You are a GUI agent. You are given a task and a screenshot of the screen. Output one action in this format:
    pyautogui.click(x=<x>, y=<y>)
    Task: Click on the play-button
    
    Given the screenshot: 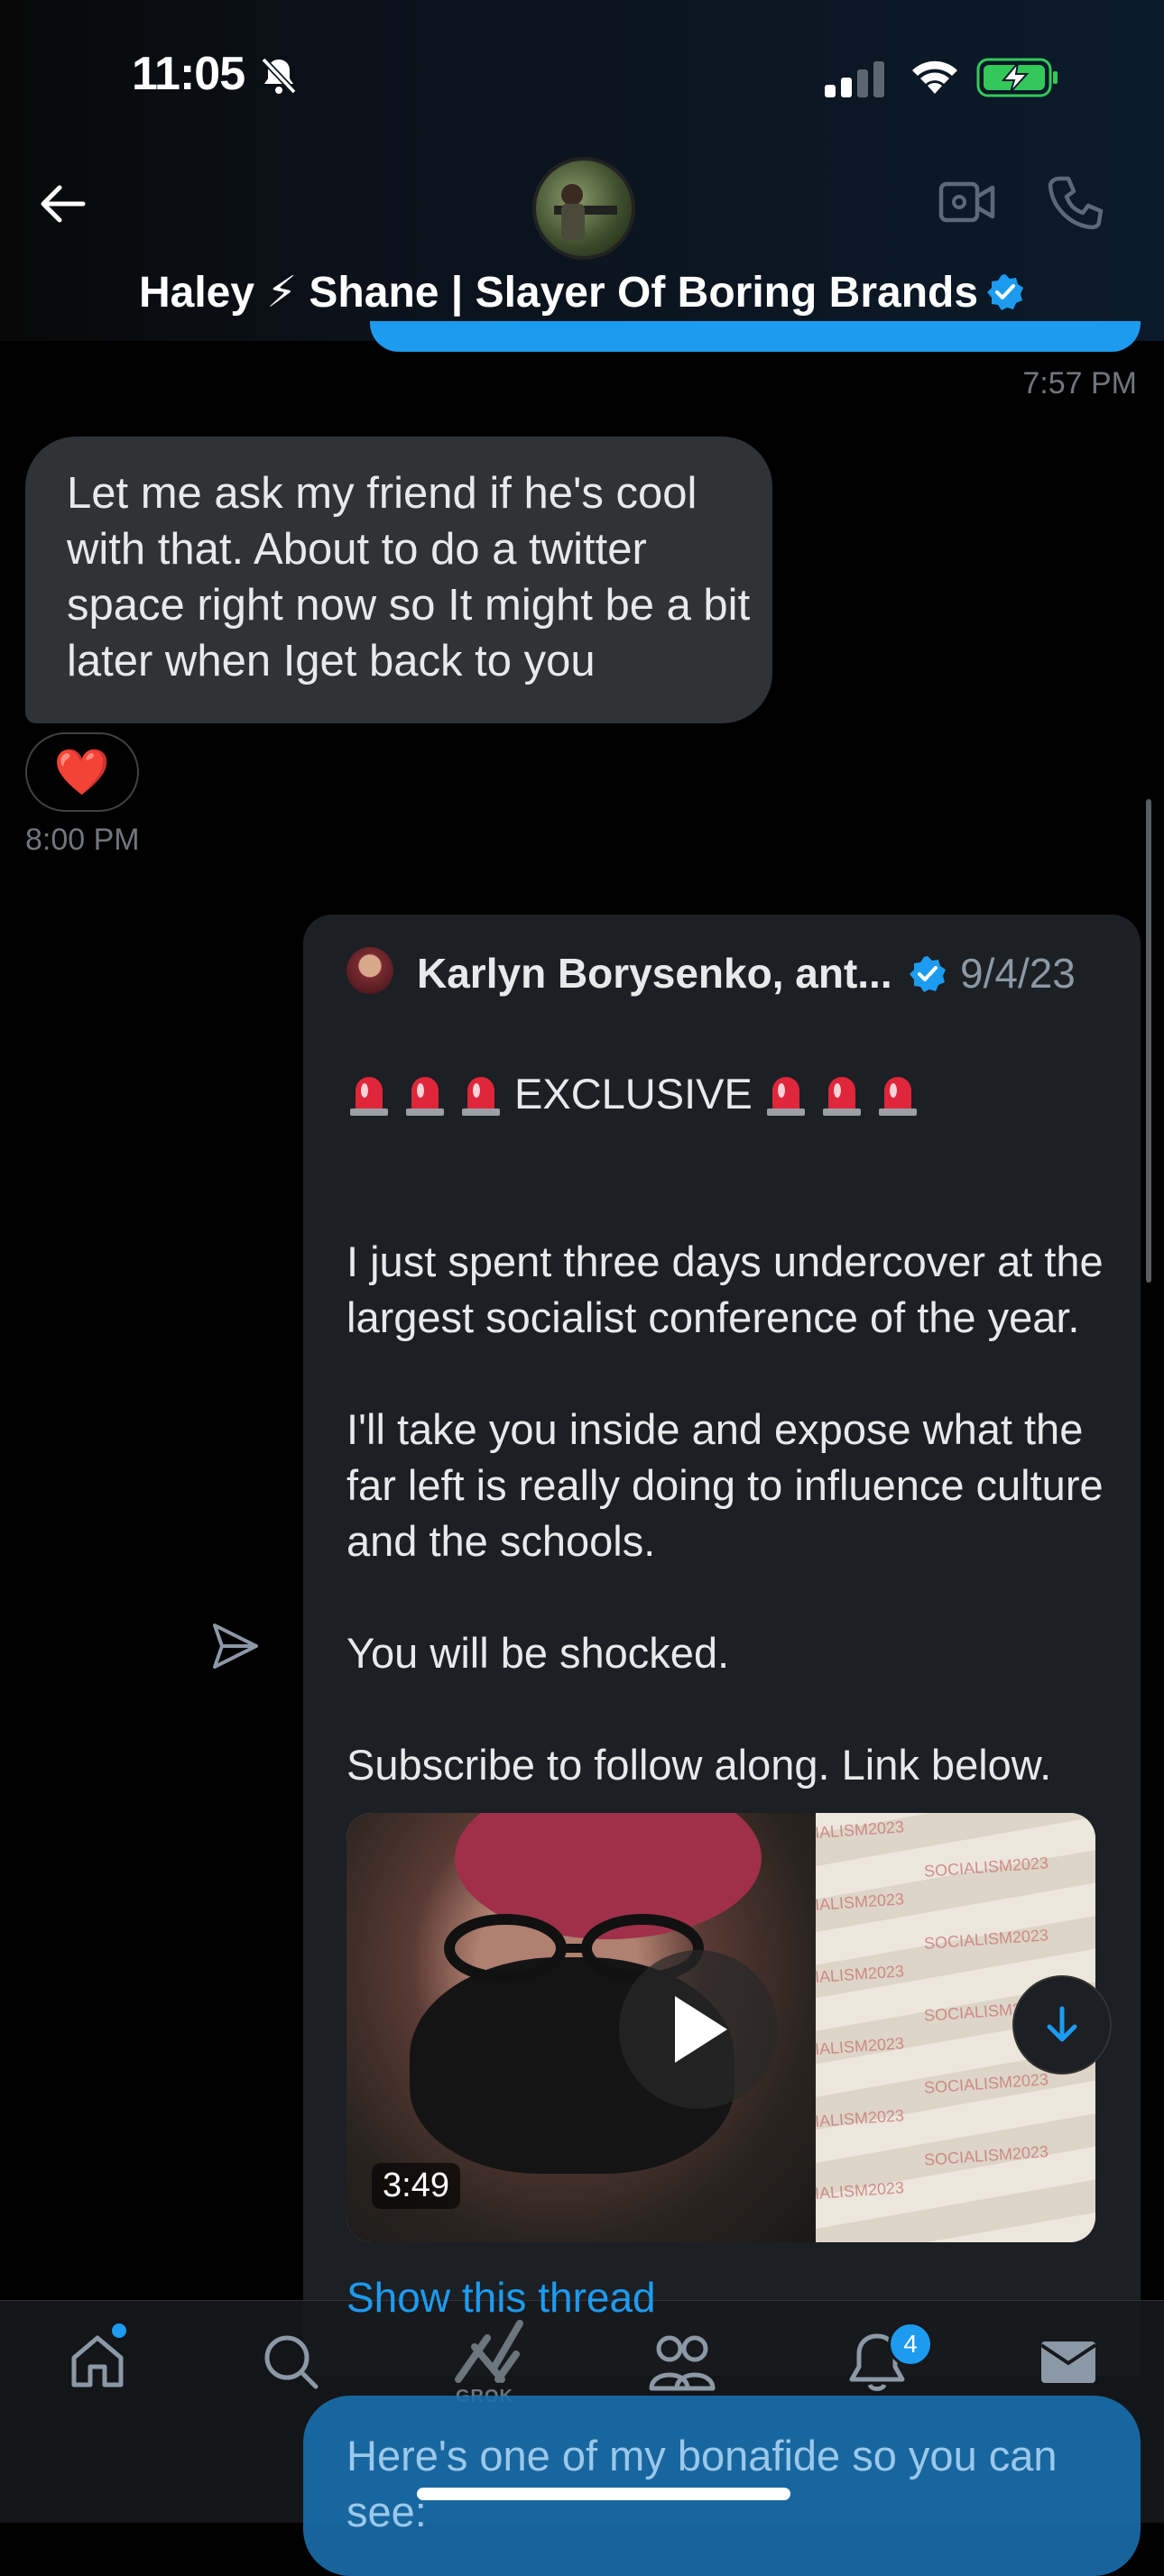 What is the action you would take?
    pyautogui.click(x=698, y=2029)
    